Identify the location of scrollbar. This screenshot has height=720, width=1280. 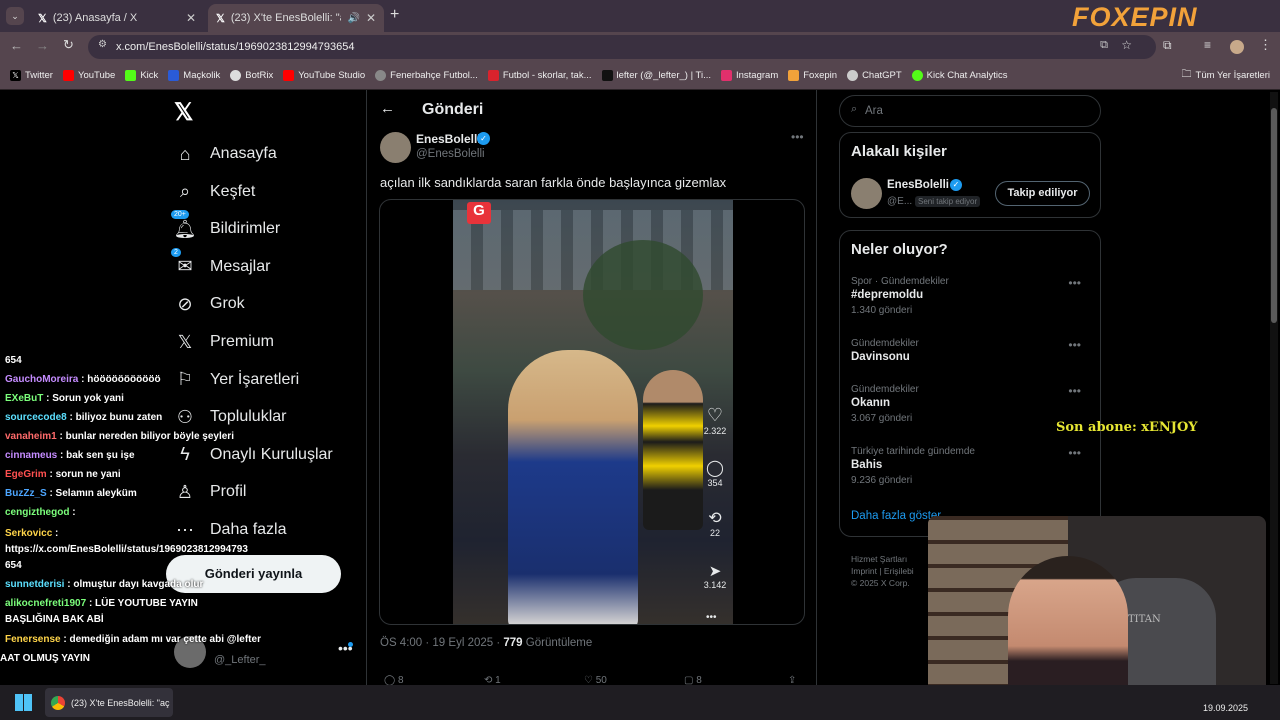
(1274, 388).